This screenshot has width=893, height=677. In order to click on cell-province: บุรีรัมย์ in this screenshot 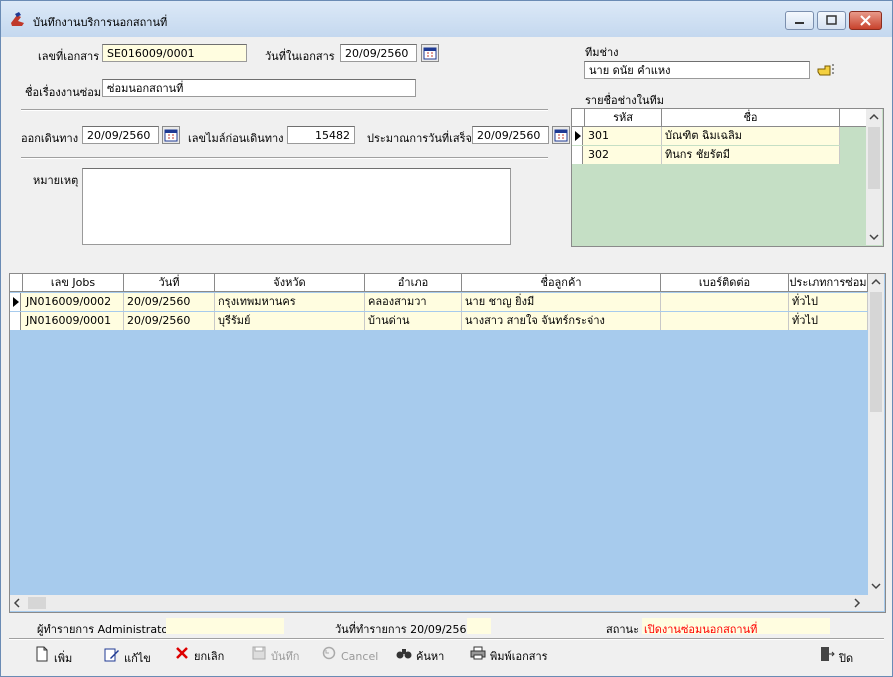, I will do `click(290, 321)`.